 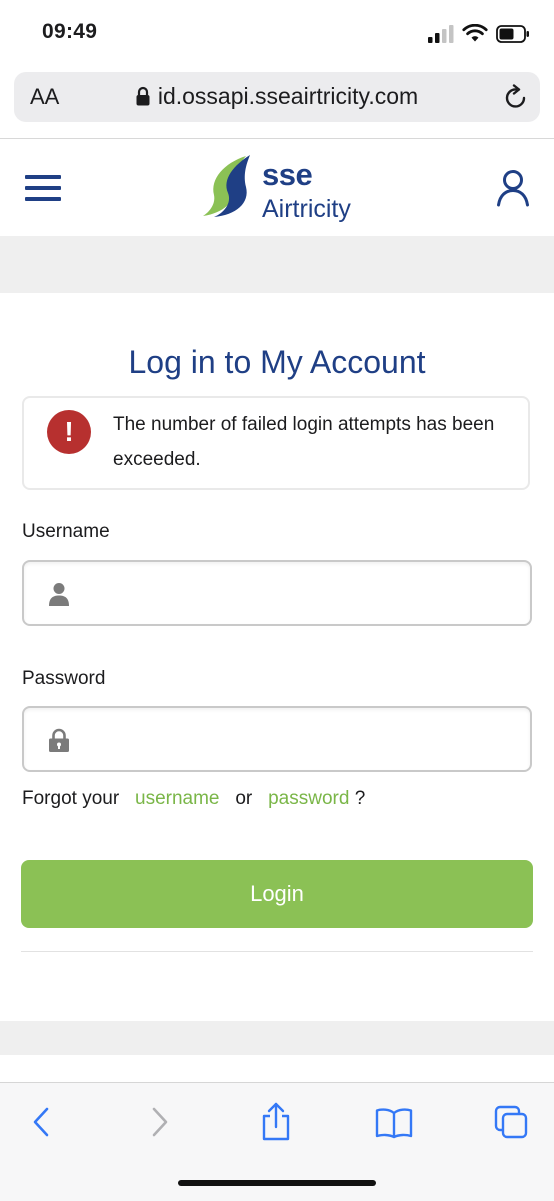 What do you see at coordinates (277, 1038) in the screenshot?
I see `footer-gray-band` at bounding box center [277, 1038].